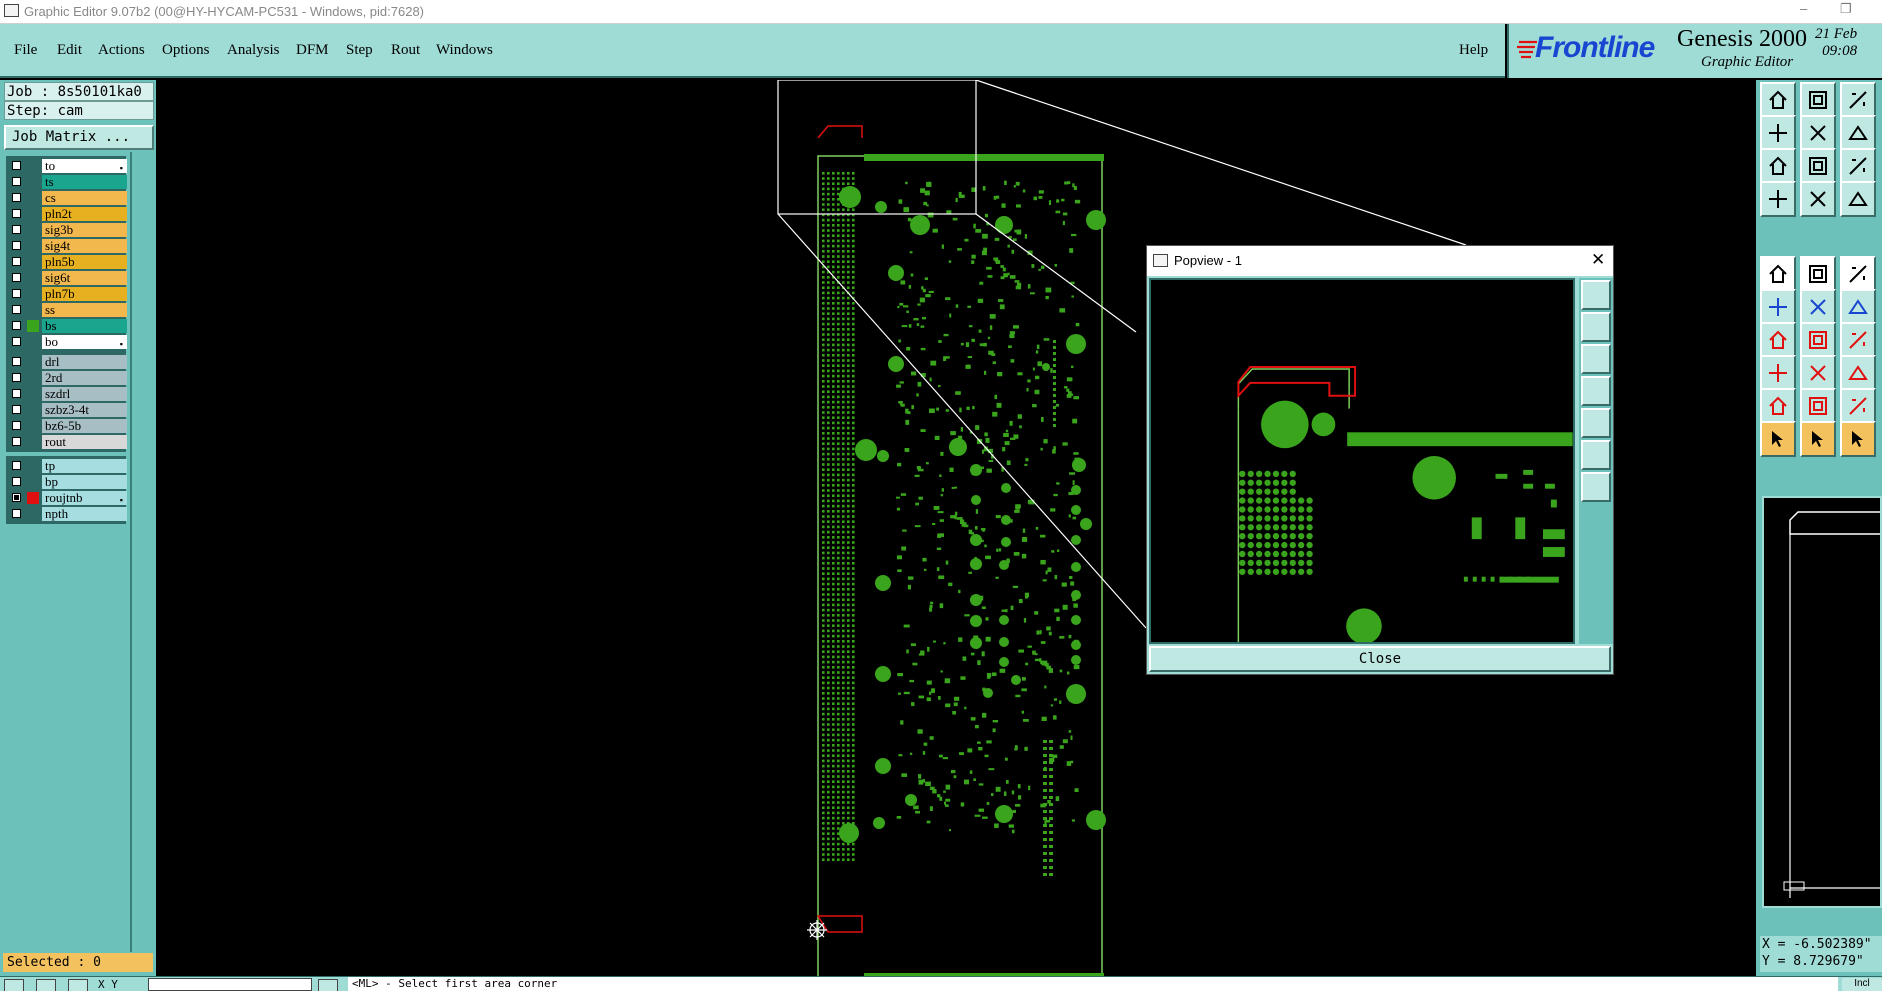 The width and height of the screenshot is (1882, 991). I want to click on layer-row-drl: drl, so click(67, 362).